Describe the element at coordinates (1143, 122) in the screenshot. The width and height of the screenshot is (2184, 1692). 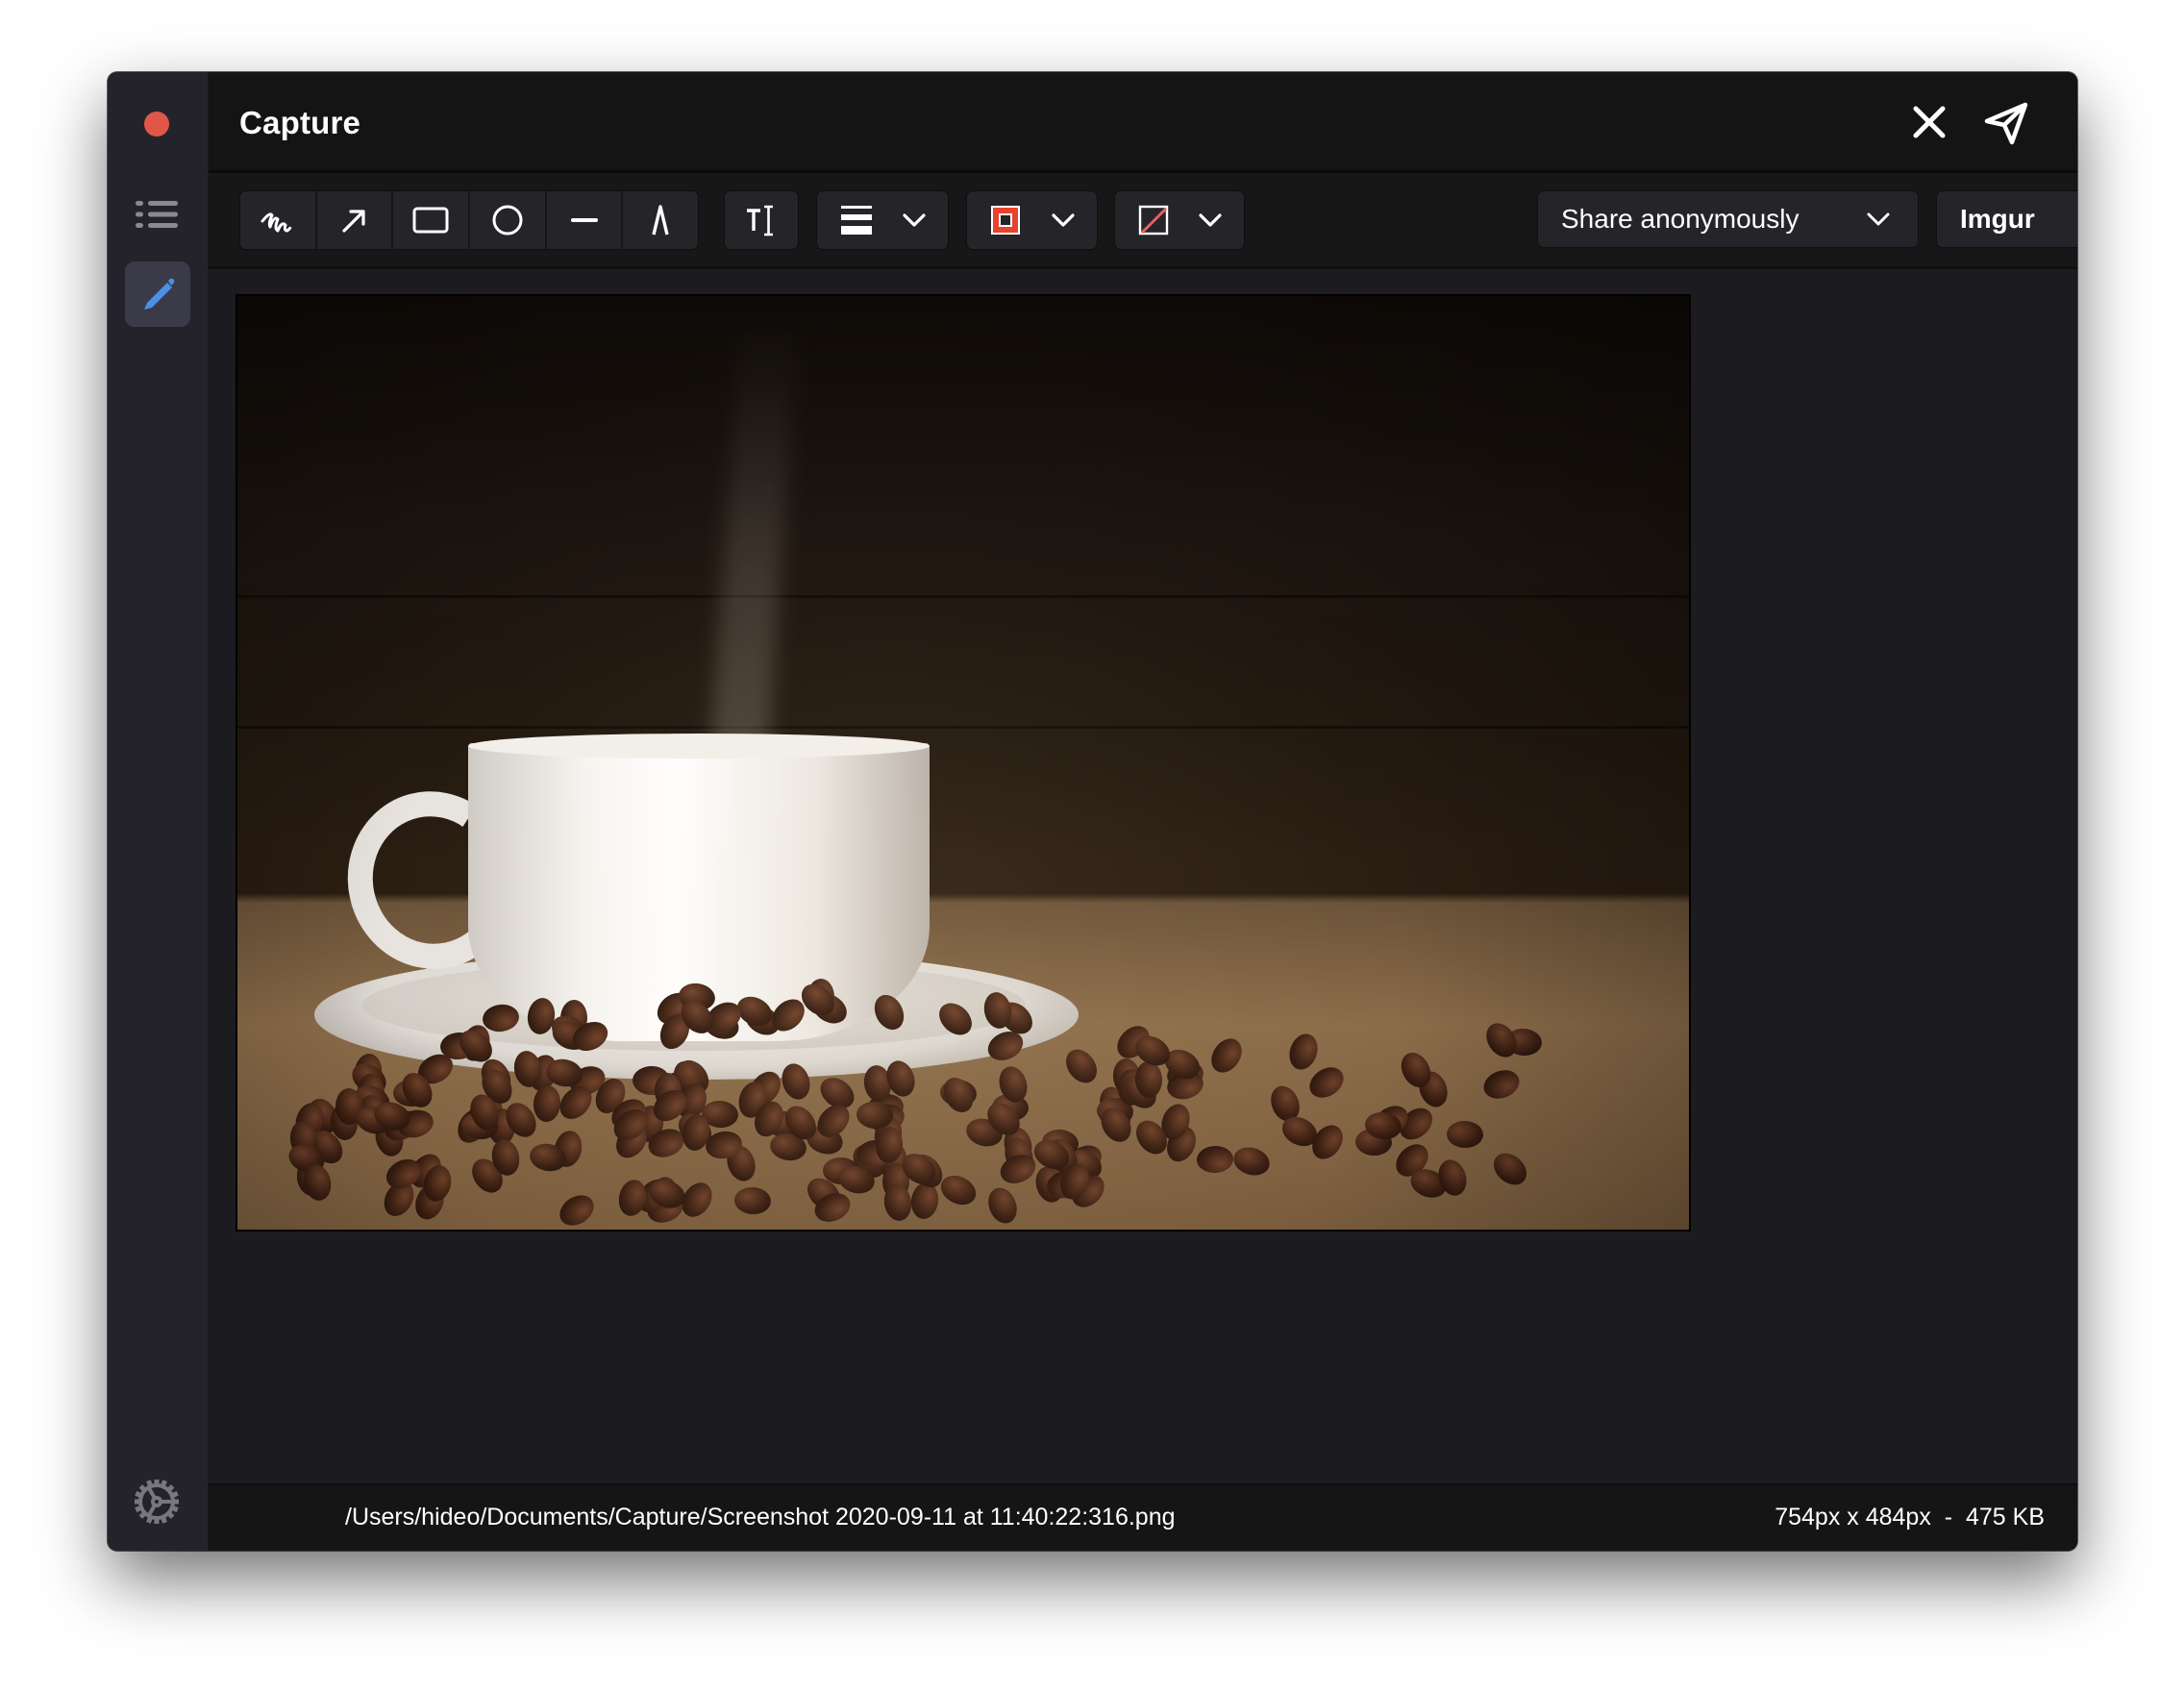
I see `title-bar: Capture` at that location.